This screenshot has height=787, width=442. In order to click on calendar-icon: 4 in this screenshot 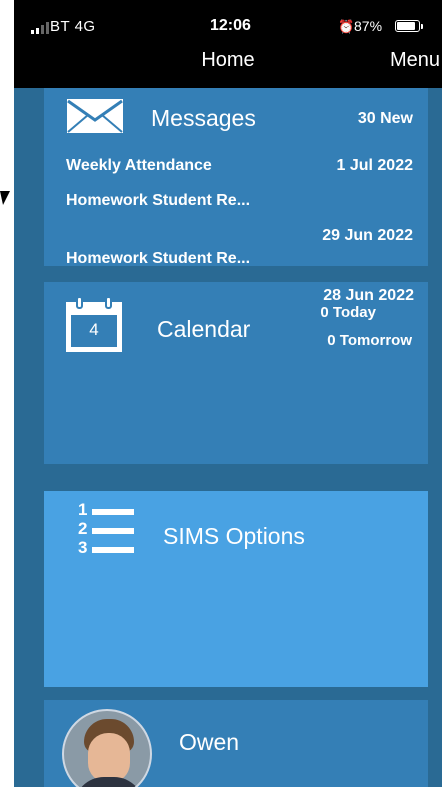, I will do `click(94, 324)`.